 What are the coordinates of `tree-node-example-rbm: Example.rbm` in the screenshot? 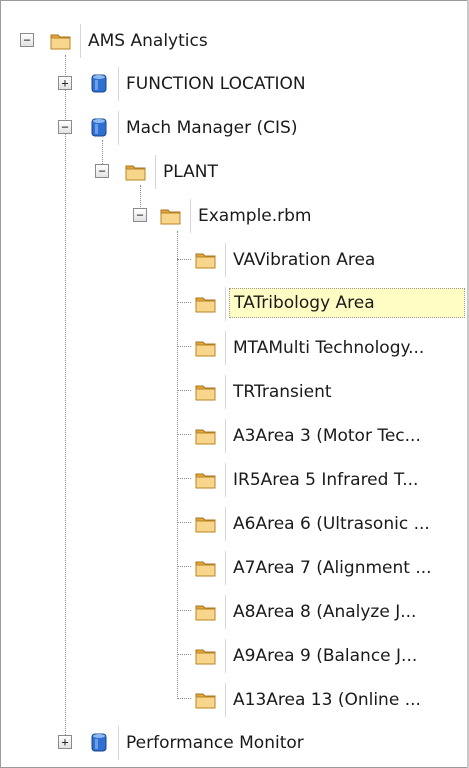 It's located at (255, 216).